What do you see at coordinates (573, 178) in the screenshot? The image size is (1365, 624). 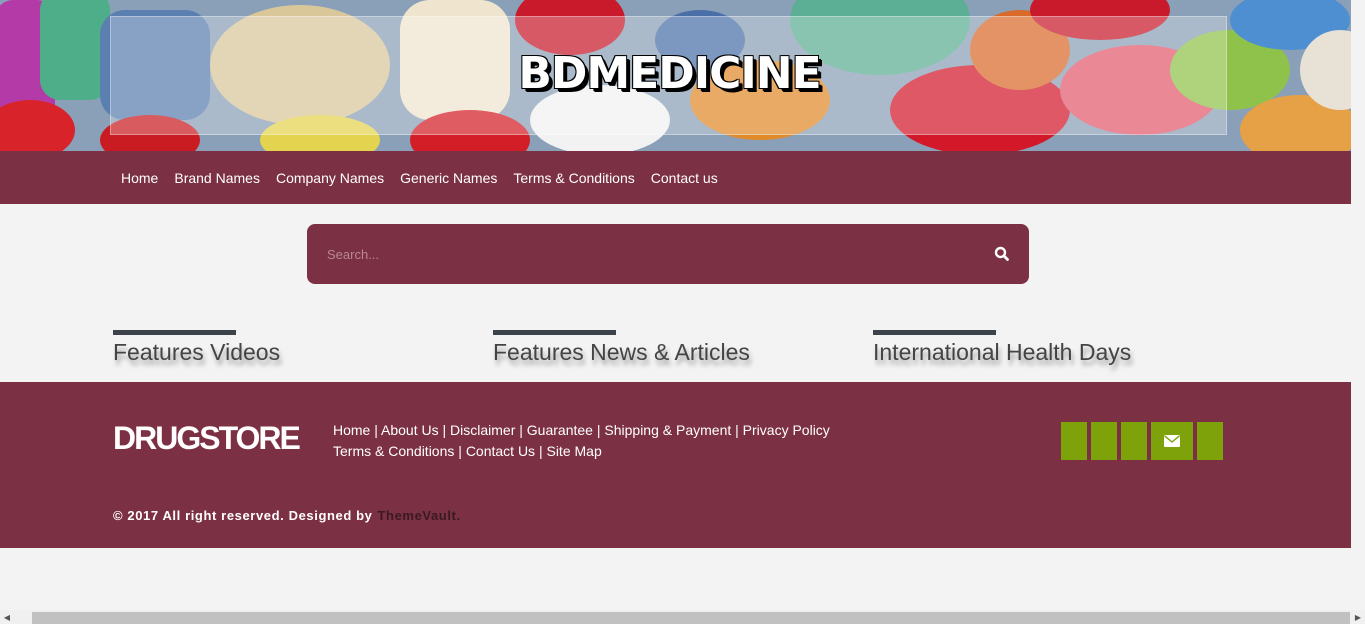 I see `nav-item-terms-conditions: Terms & Conditions` at bounding box center [573, 178].